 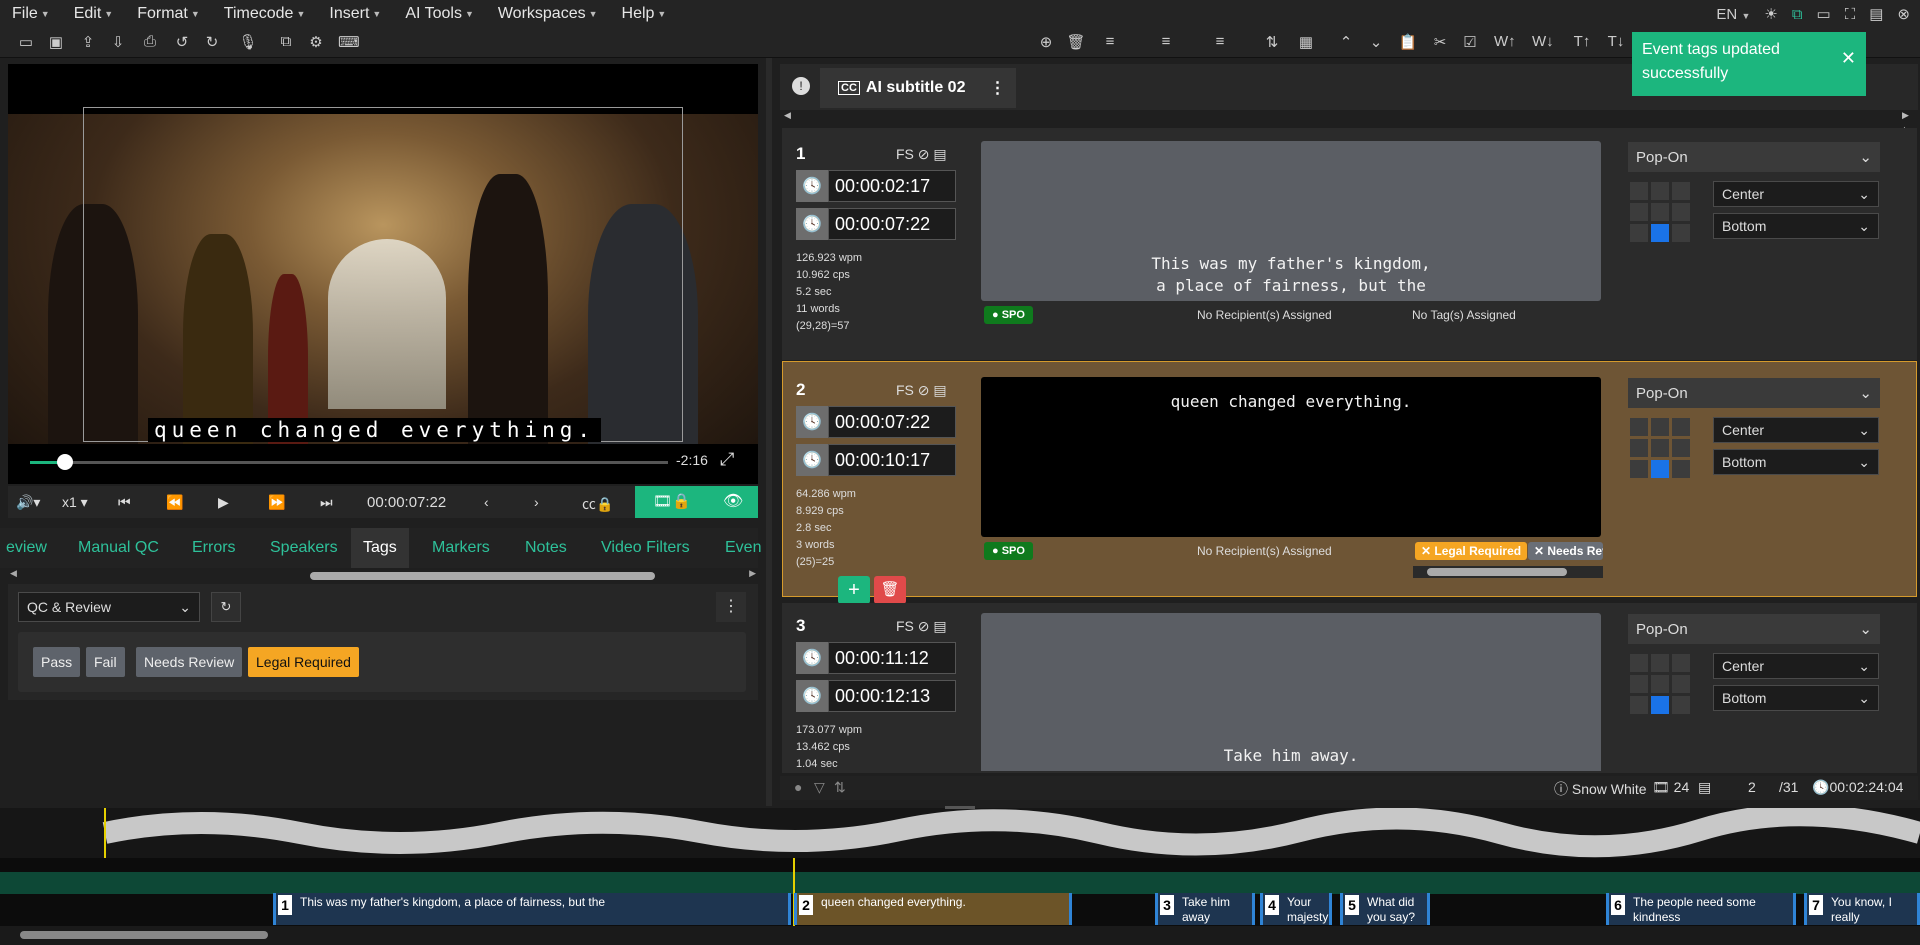 I want to click on sort-icon: ⇅, so click(x=1272, y=42).